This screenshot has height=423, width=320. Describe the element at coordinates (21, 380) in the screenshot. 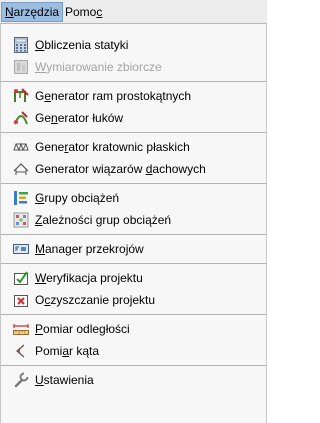

I see `settings-icon` at that location.